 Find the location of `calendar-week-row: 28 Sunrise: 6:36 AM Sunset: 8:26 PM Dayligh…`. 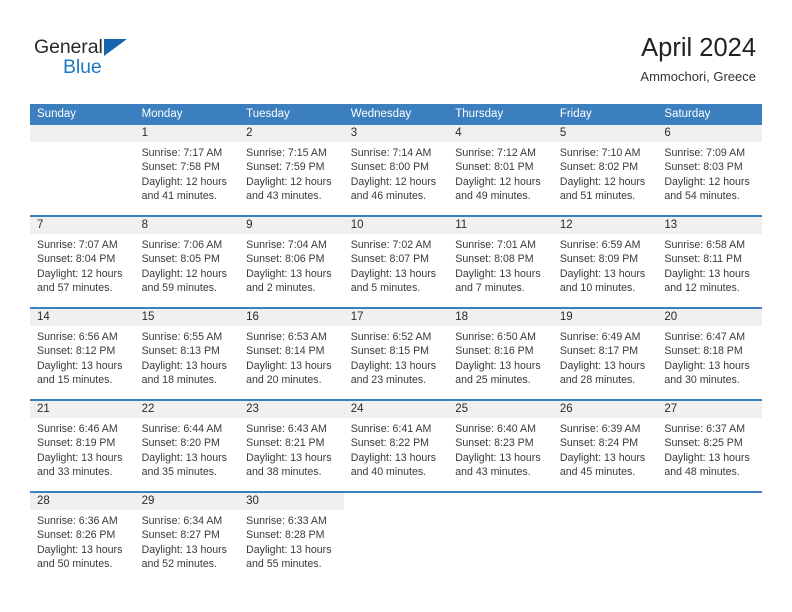

calendar-week-row: 28 Sunrise: 6:36 AM Sunset: 8:26 PM Dayligh… is located at coordinates (396, 537).